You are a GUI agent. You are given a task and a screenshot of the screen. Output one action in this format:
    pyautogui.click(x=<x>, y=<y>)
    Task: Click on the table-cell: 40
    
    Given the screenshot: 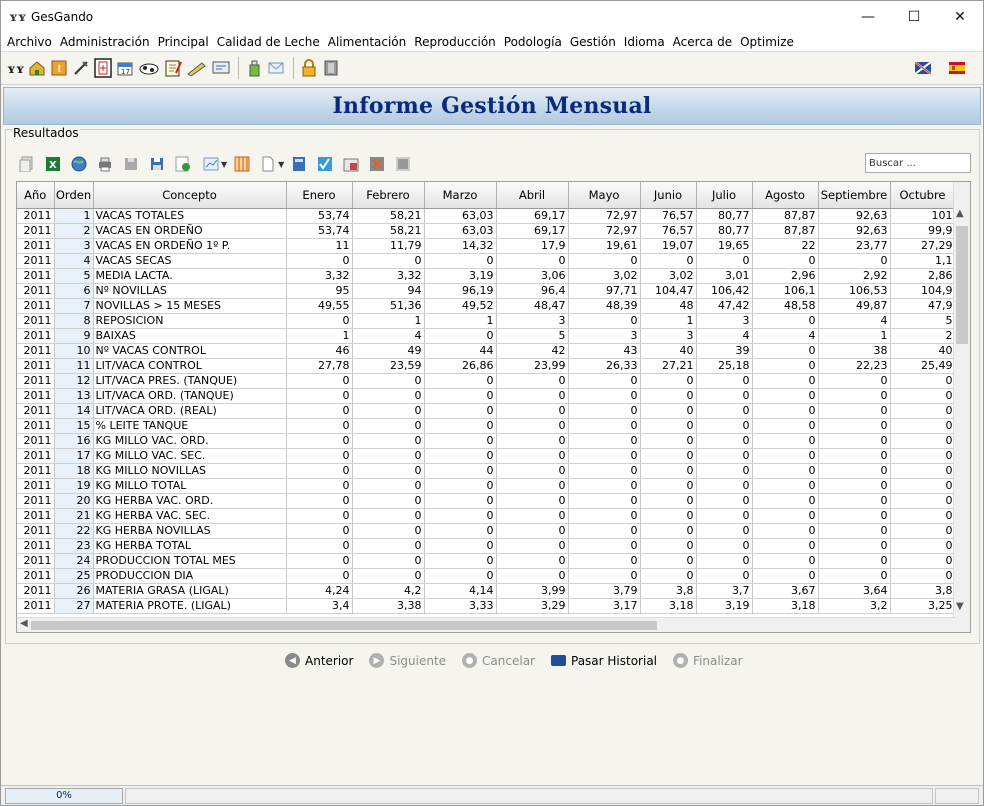 What is the action you would take?
    pyautogui.click(x=923, y=351)
    